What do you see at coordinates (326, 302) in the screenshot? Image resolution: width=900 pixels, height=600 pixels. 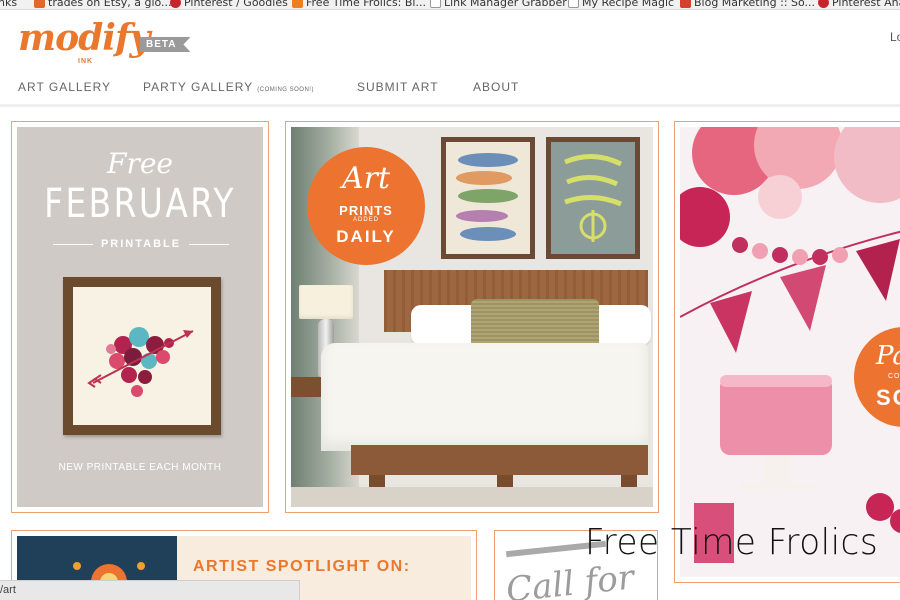 I see `lamp-shade` at bounding box center [326, 302].